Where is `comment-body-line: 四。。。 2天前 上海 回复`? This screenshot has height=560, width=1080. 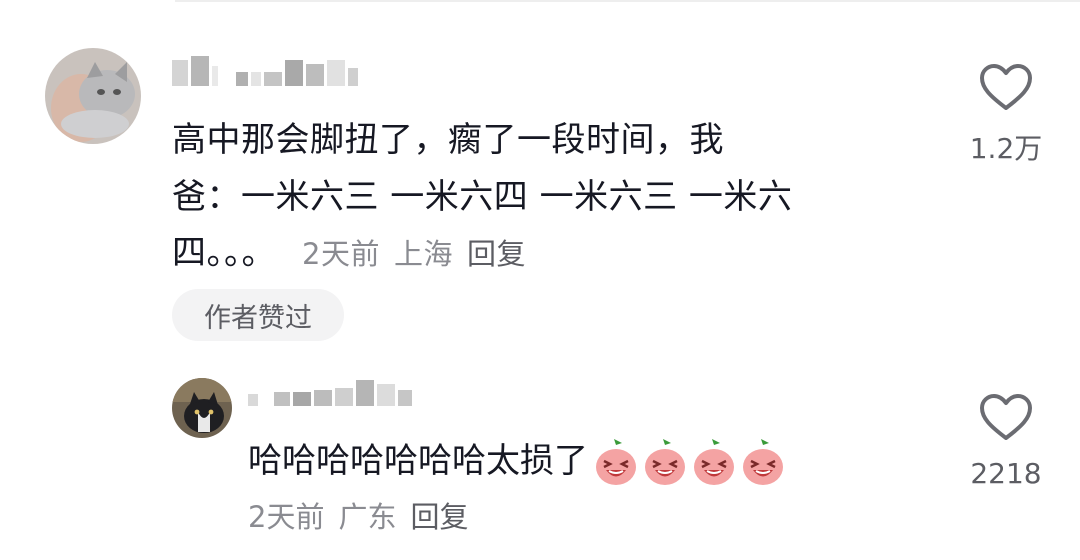
comment-body-line: 四。。。 2天前 上海 回复 is located at coordinates (482, 253).